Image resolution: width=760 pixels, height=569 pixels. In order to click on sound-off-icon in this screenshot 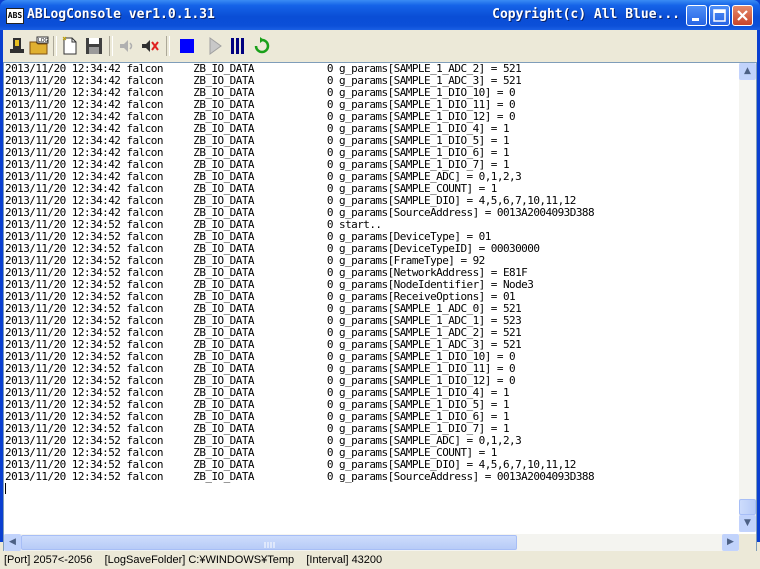, I will do `click(150, 46)`.